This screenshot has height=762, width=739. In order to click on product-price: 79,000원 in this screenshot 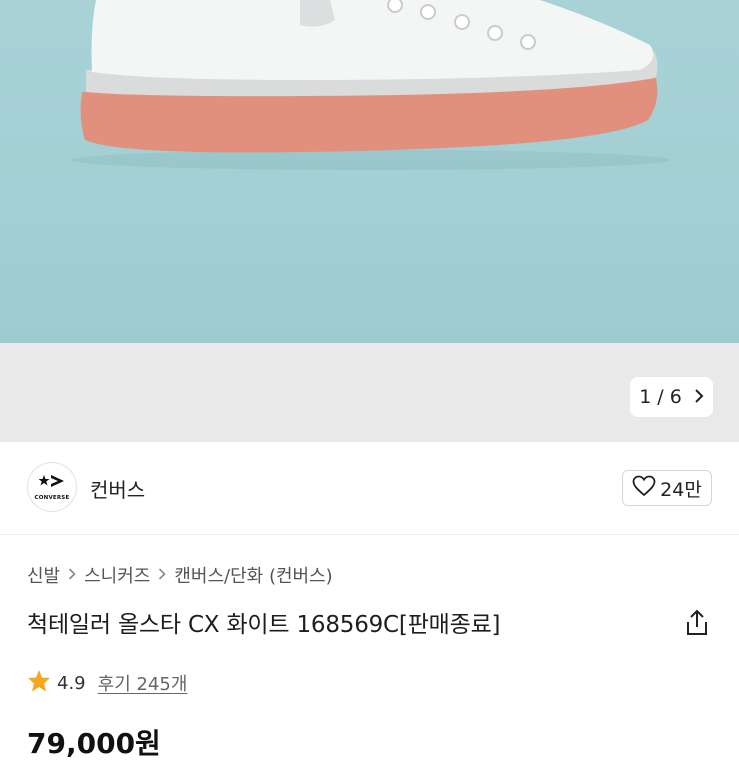, I will do `click(94, 743)`.